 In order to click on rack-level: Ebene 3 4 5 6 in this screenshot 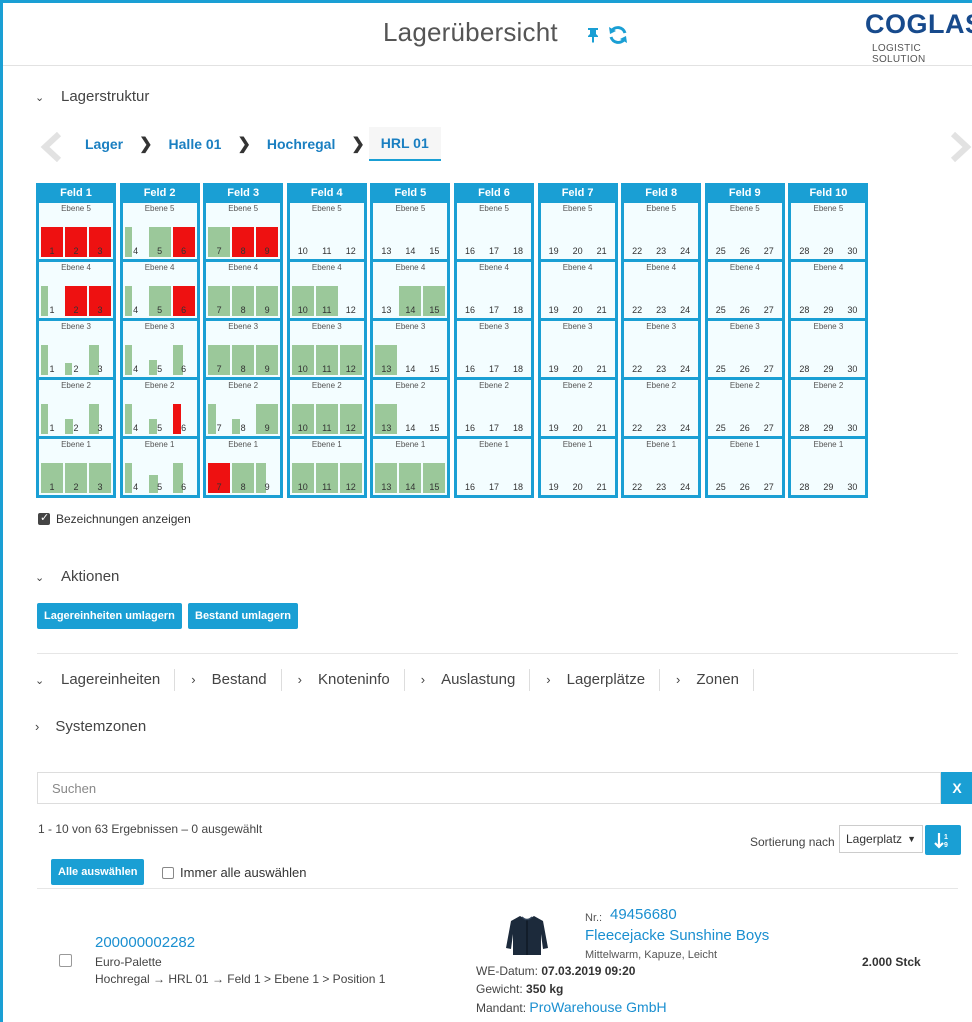, I will do `click(159, 349)`.